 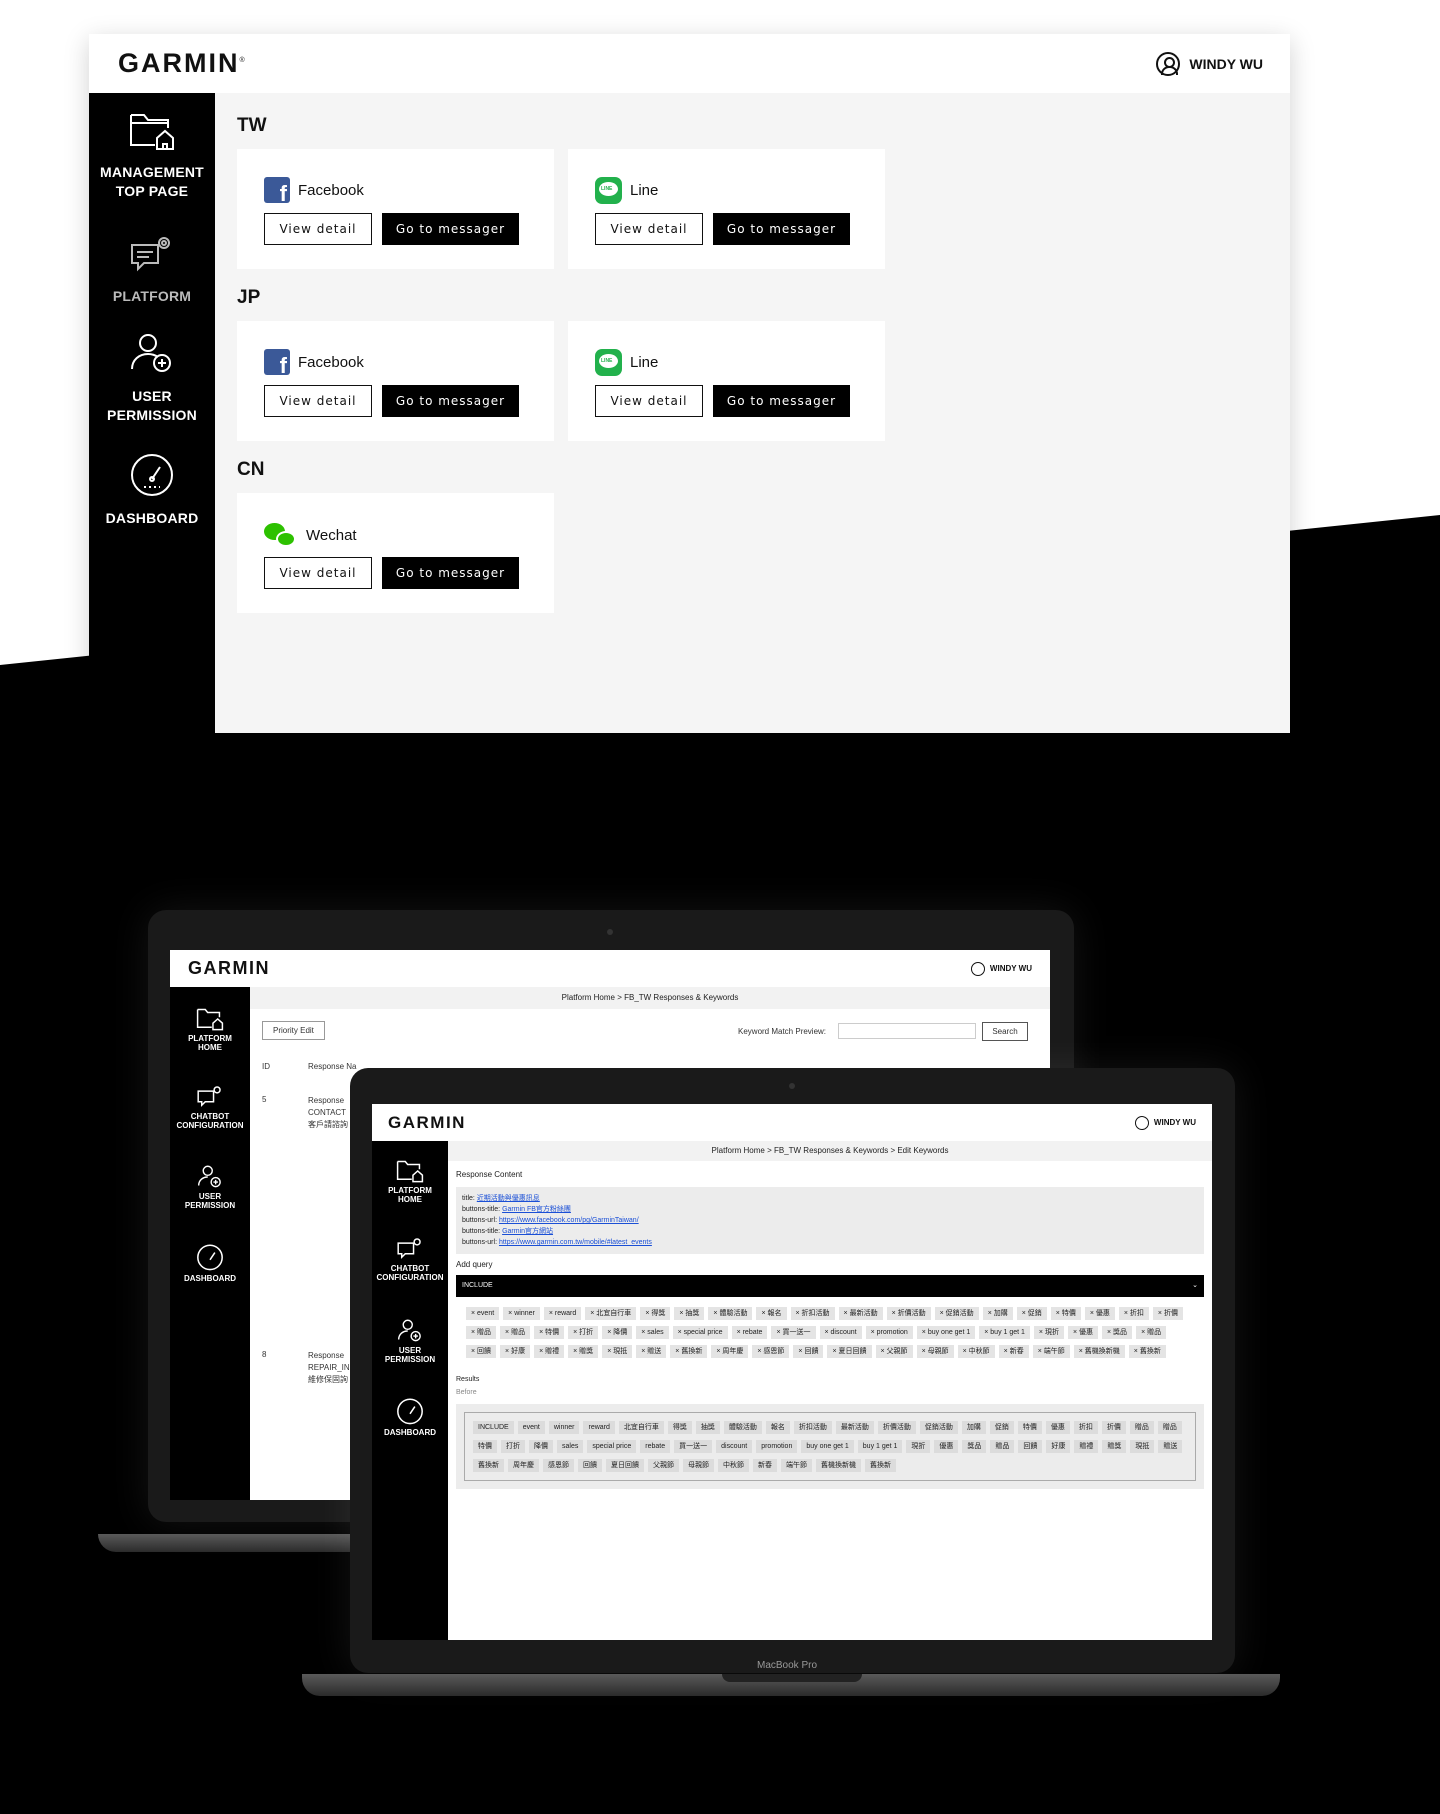 I want to click on keyword-tag: × 北宜自行車, so click(x=611, y=1313).